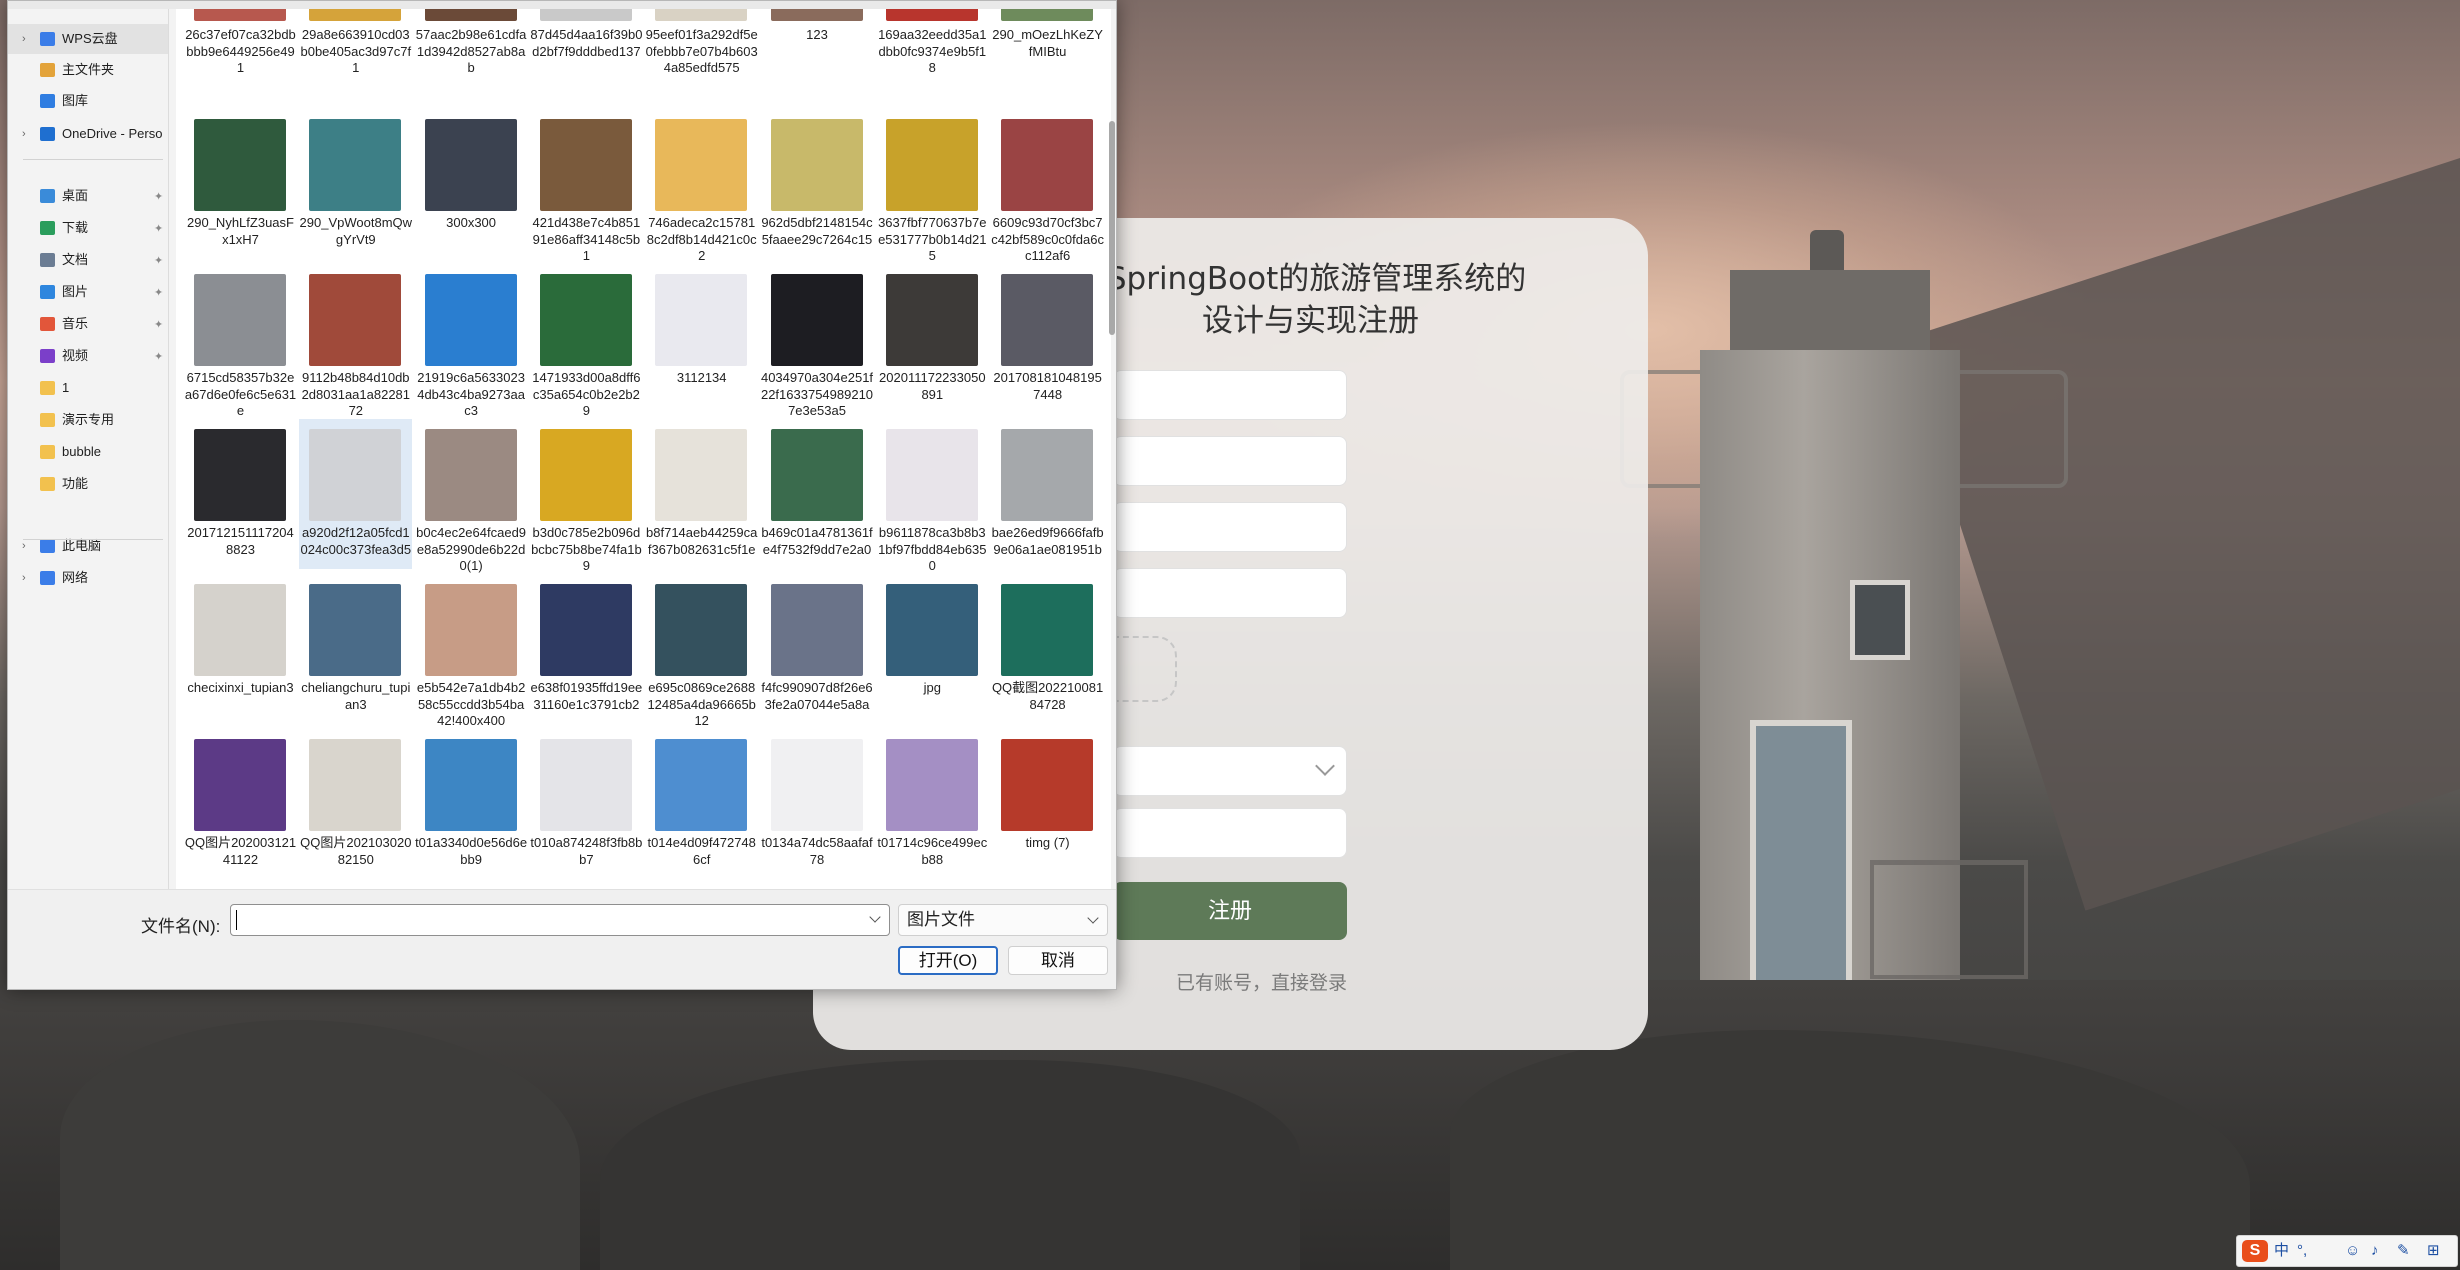 This screenshot has height=1270, width=2460. I want to click on filename-input, so click(560, 920).